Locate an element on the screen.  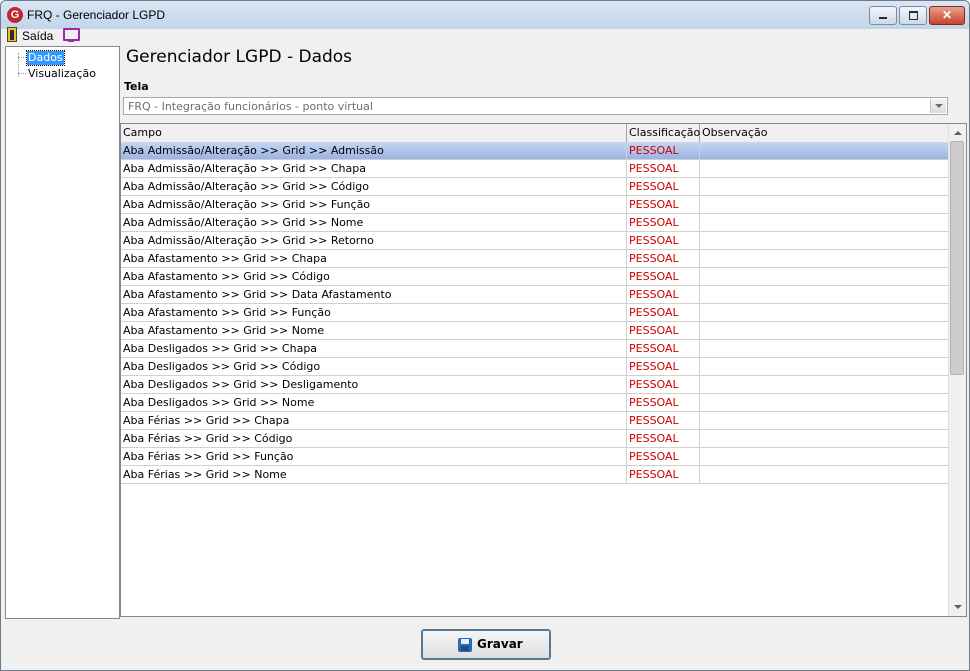
cell-campo: Aba Afastamento >> Grid >> Função is located at coordinates (374, 312).